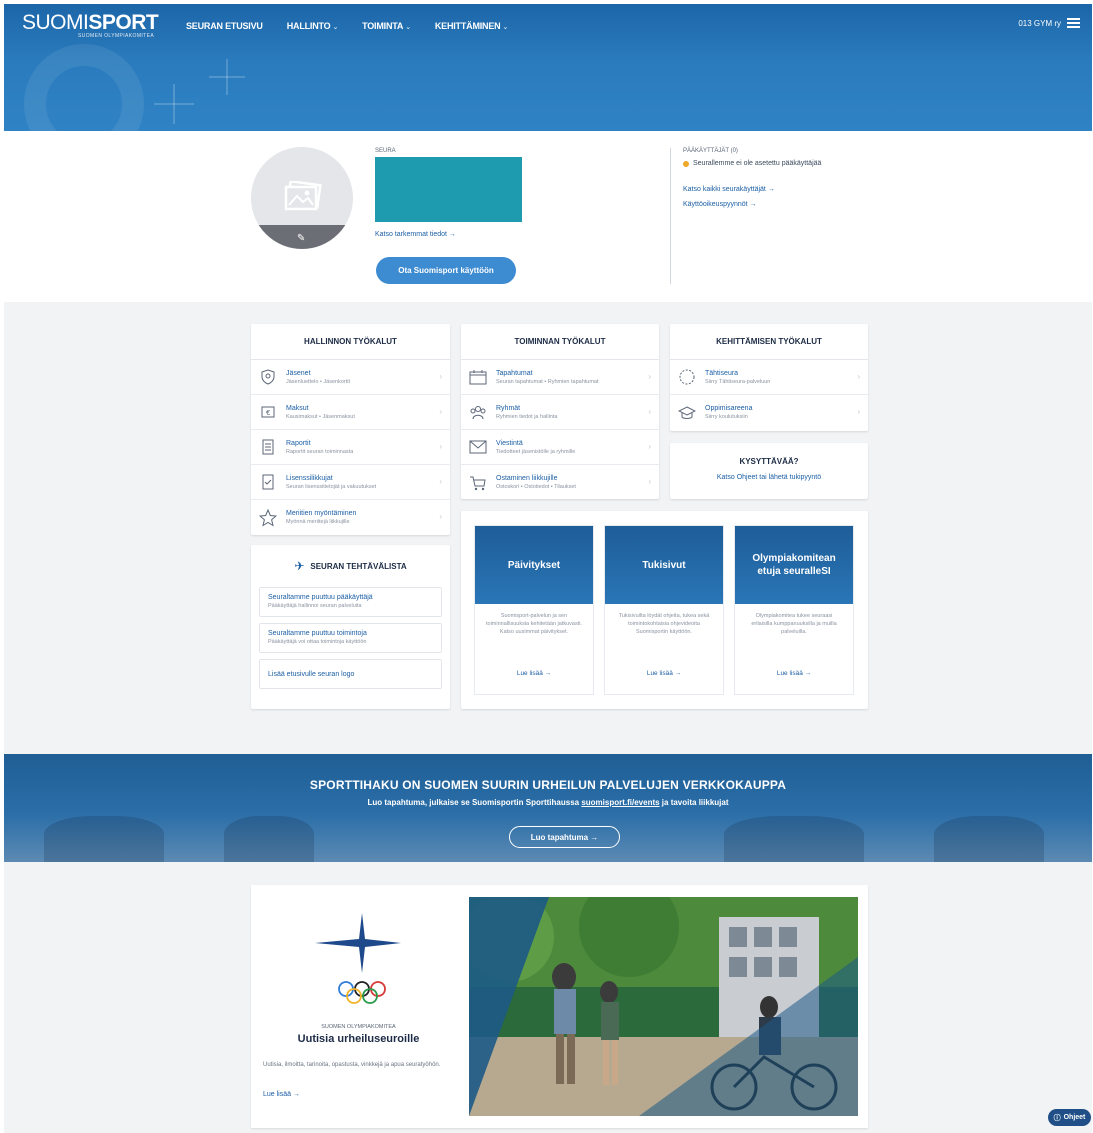 Image resolution: width=1093 pixels, height=1133 pixels. I want to click on outdoor-people-image, so click(663, 1006).